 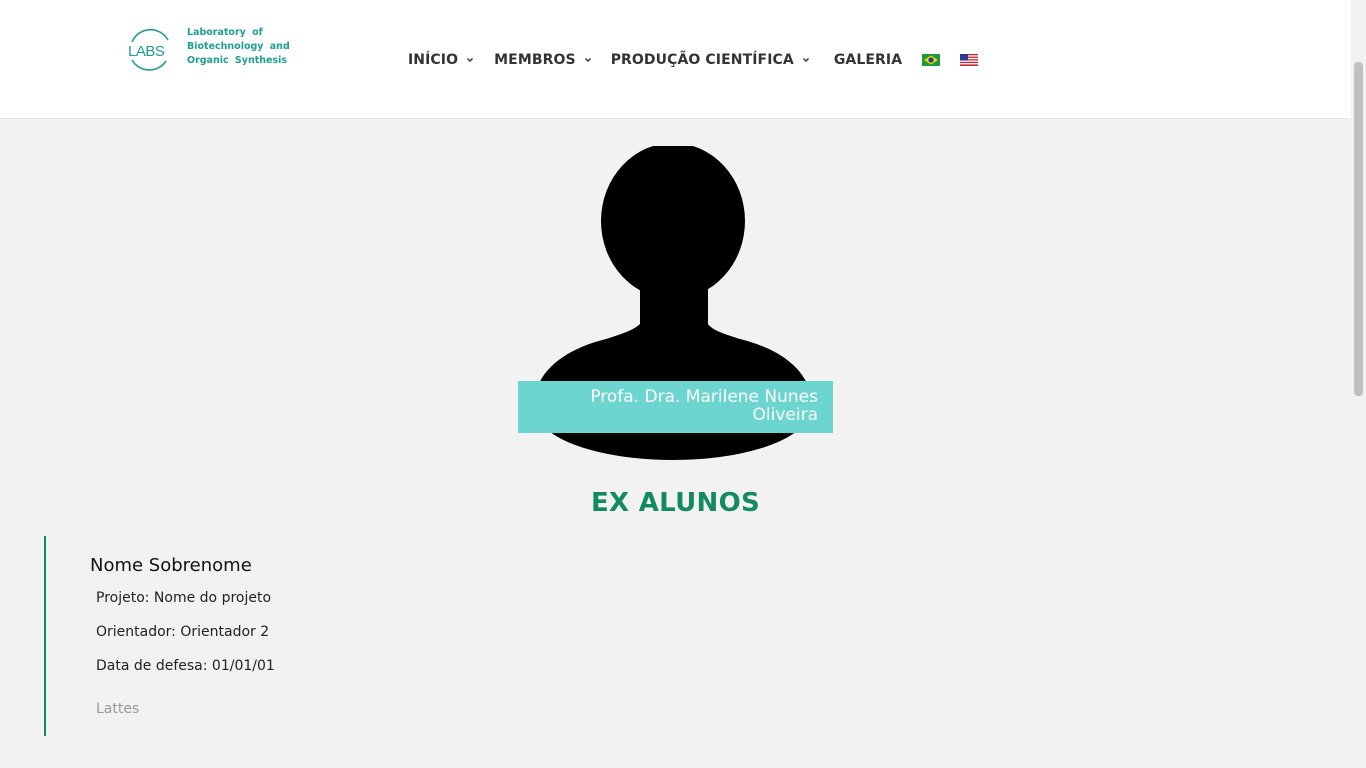 I want to click on alumni-project: Projeto: Nome do projeto, so click(x=184, y=598).